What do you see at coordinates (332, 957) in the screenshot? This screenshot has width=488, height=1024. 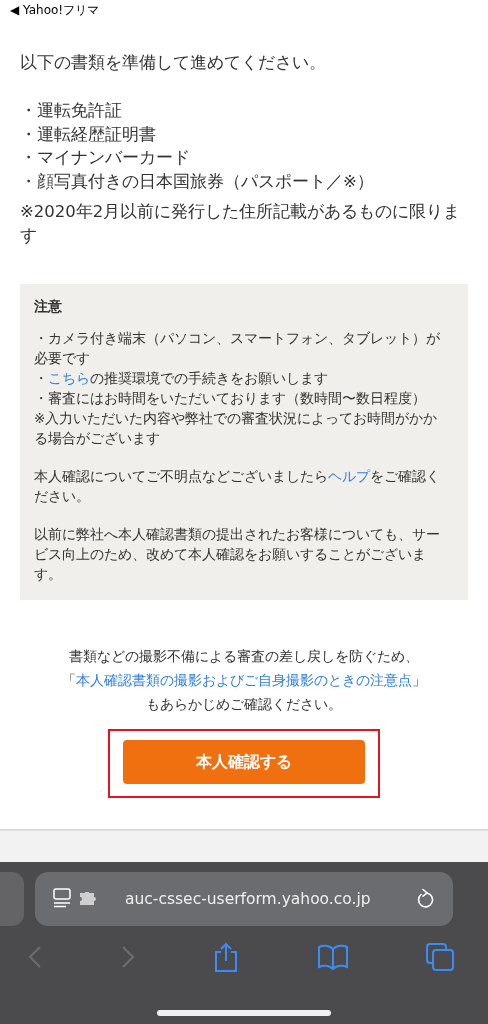 I see `book-icon` at bounding box center [332, 957].